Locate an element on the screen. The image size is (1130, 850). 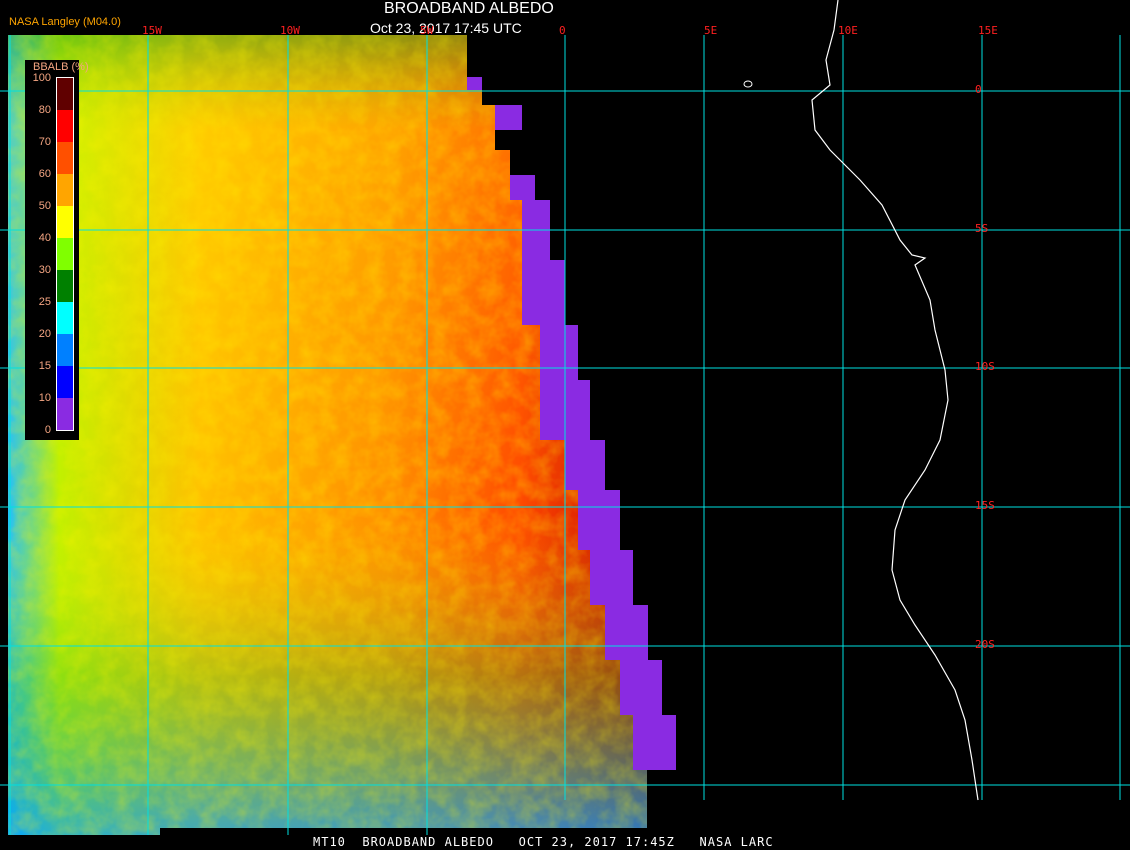
lon-label: 5E is located at coordinates (711, 30).